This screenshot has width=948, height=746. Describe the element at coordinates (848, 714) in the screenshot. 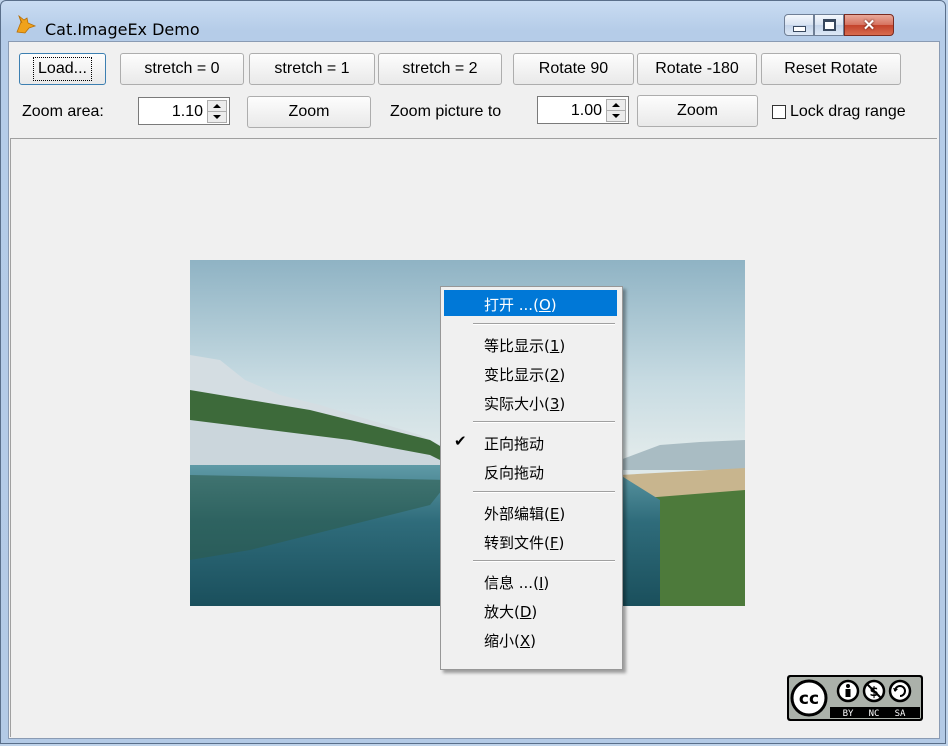

I see `by-text: BY` at that location.